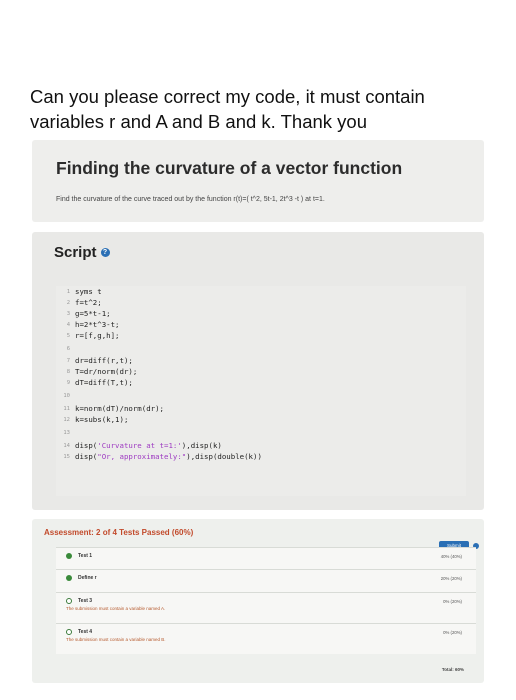  I want to click on line-number: 2, so click(68, 302).